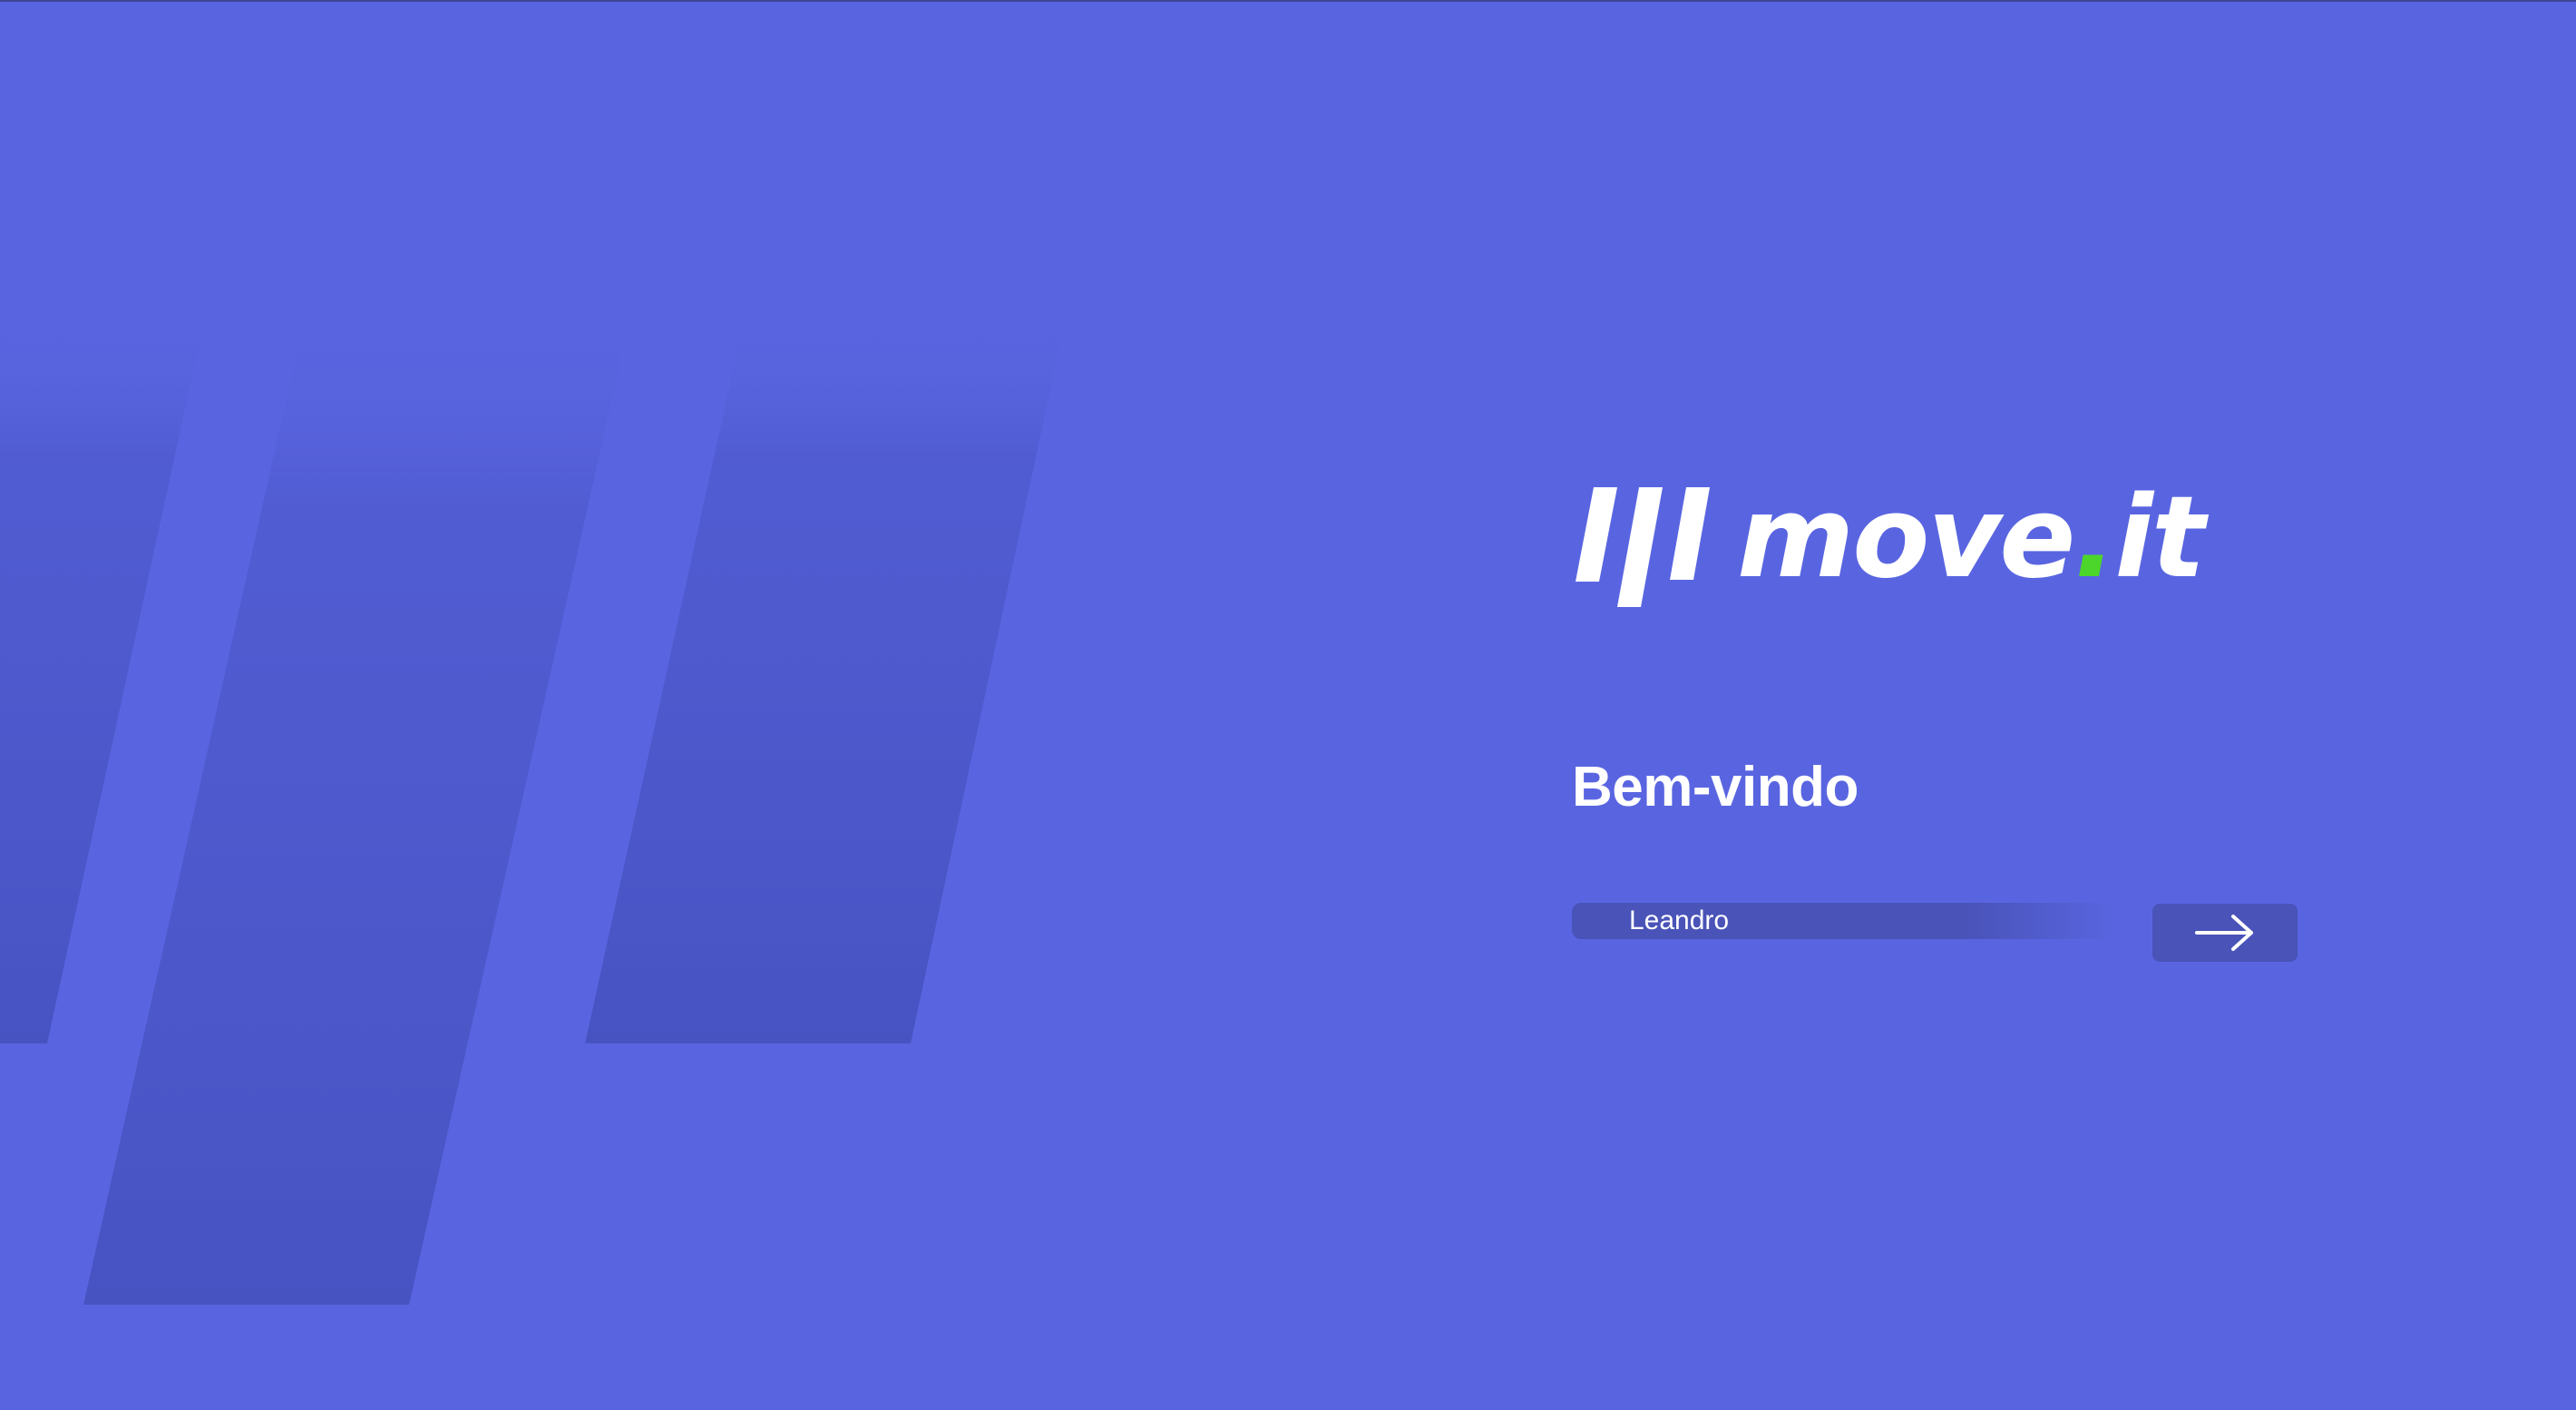 The image size is (2576, 1410). I want to click on moveit-logo: move.it, so click(1893, 540).